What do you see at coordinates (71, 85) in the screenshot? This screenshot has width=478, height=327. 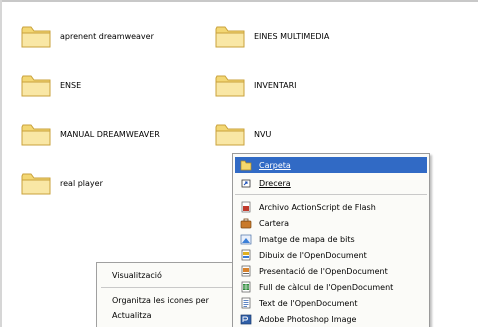 I see `folder-name: ENSE` at bounding box center [71, 85].